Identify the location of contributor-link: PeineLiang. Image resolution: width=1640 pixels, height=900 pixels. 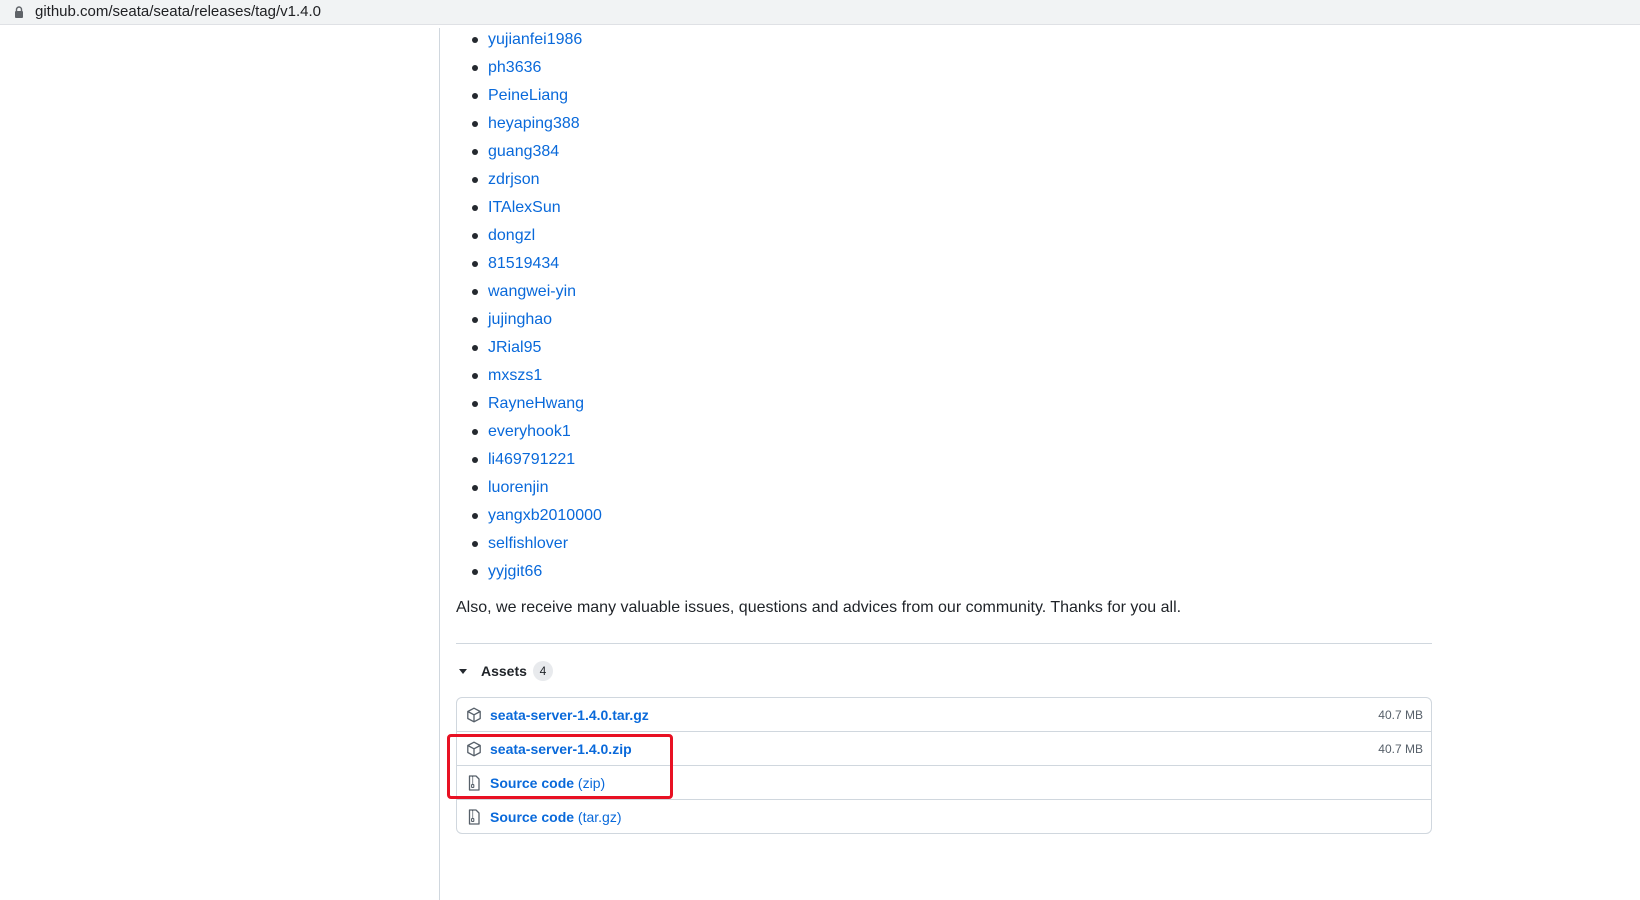
(528, 95).